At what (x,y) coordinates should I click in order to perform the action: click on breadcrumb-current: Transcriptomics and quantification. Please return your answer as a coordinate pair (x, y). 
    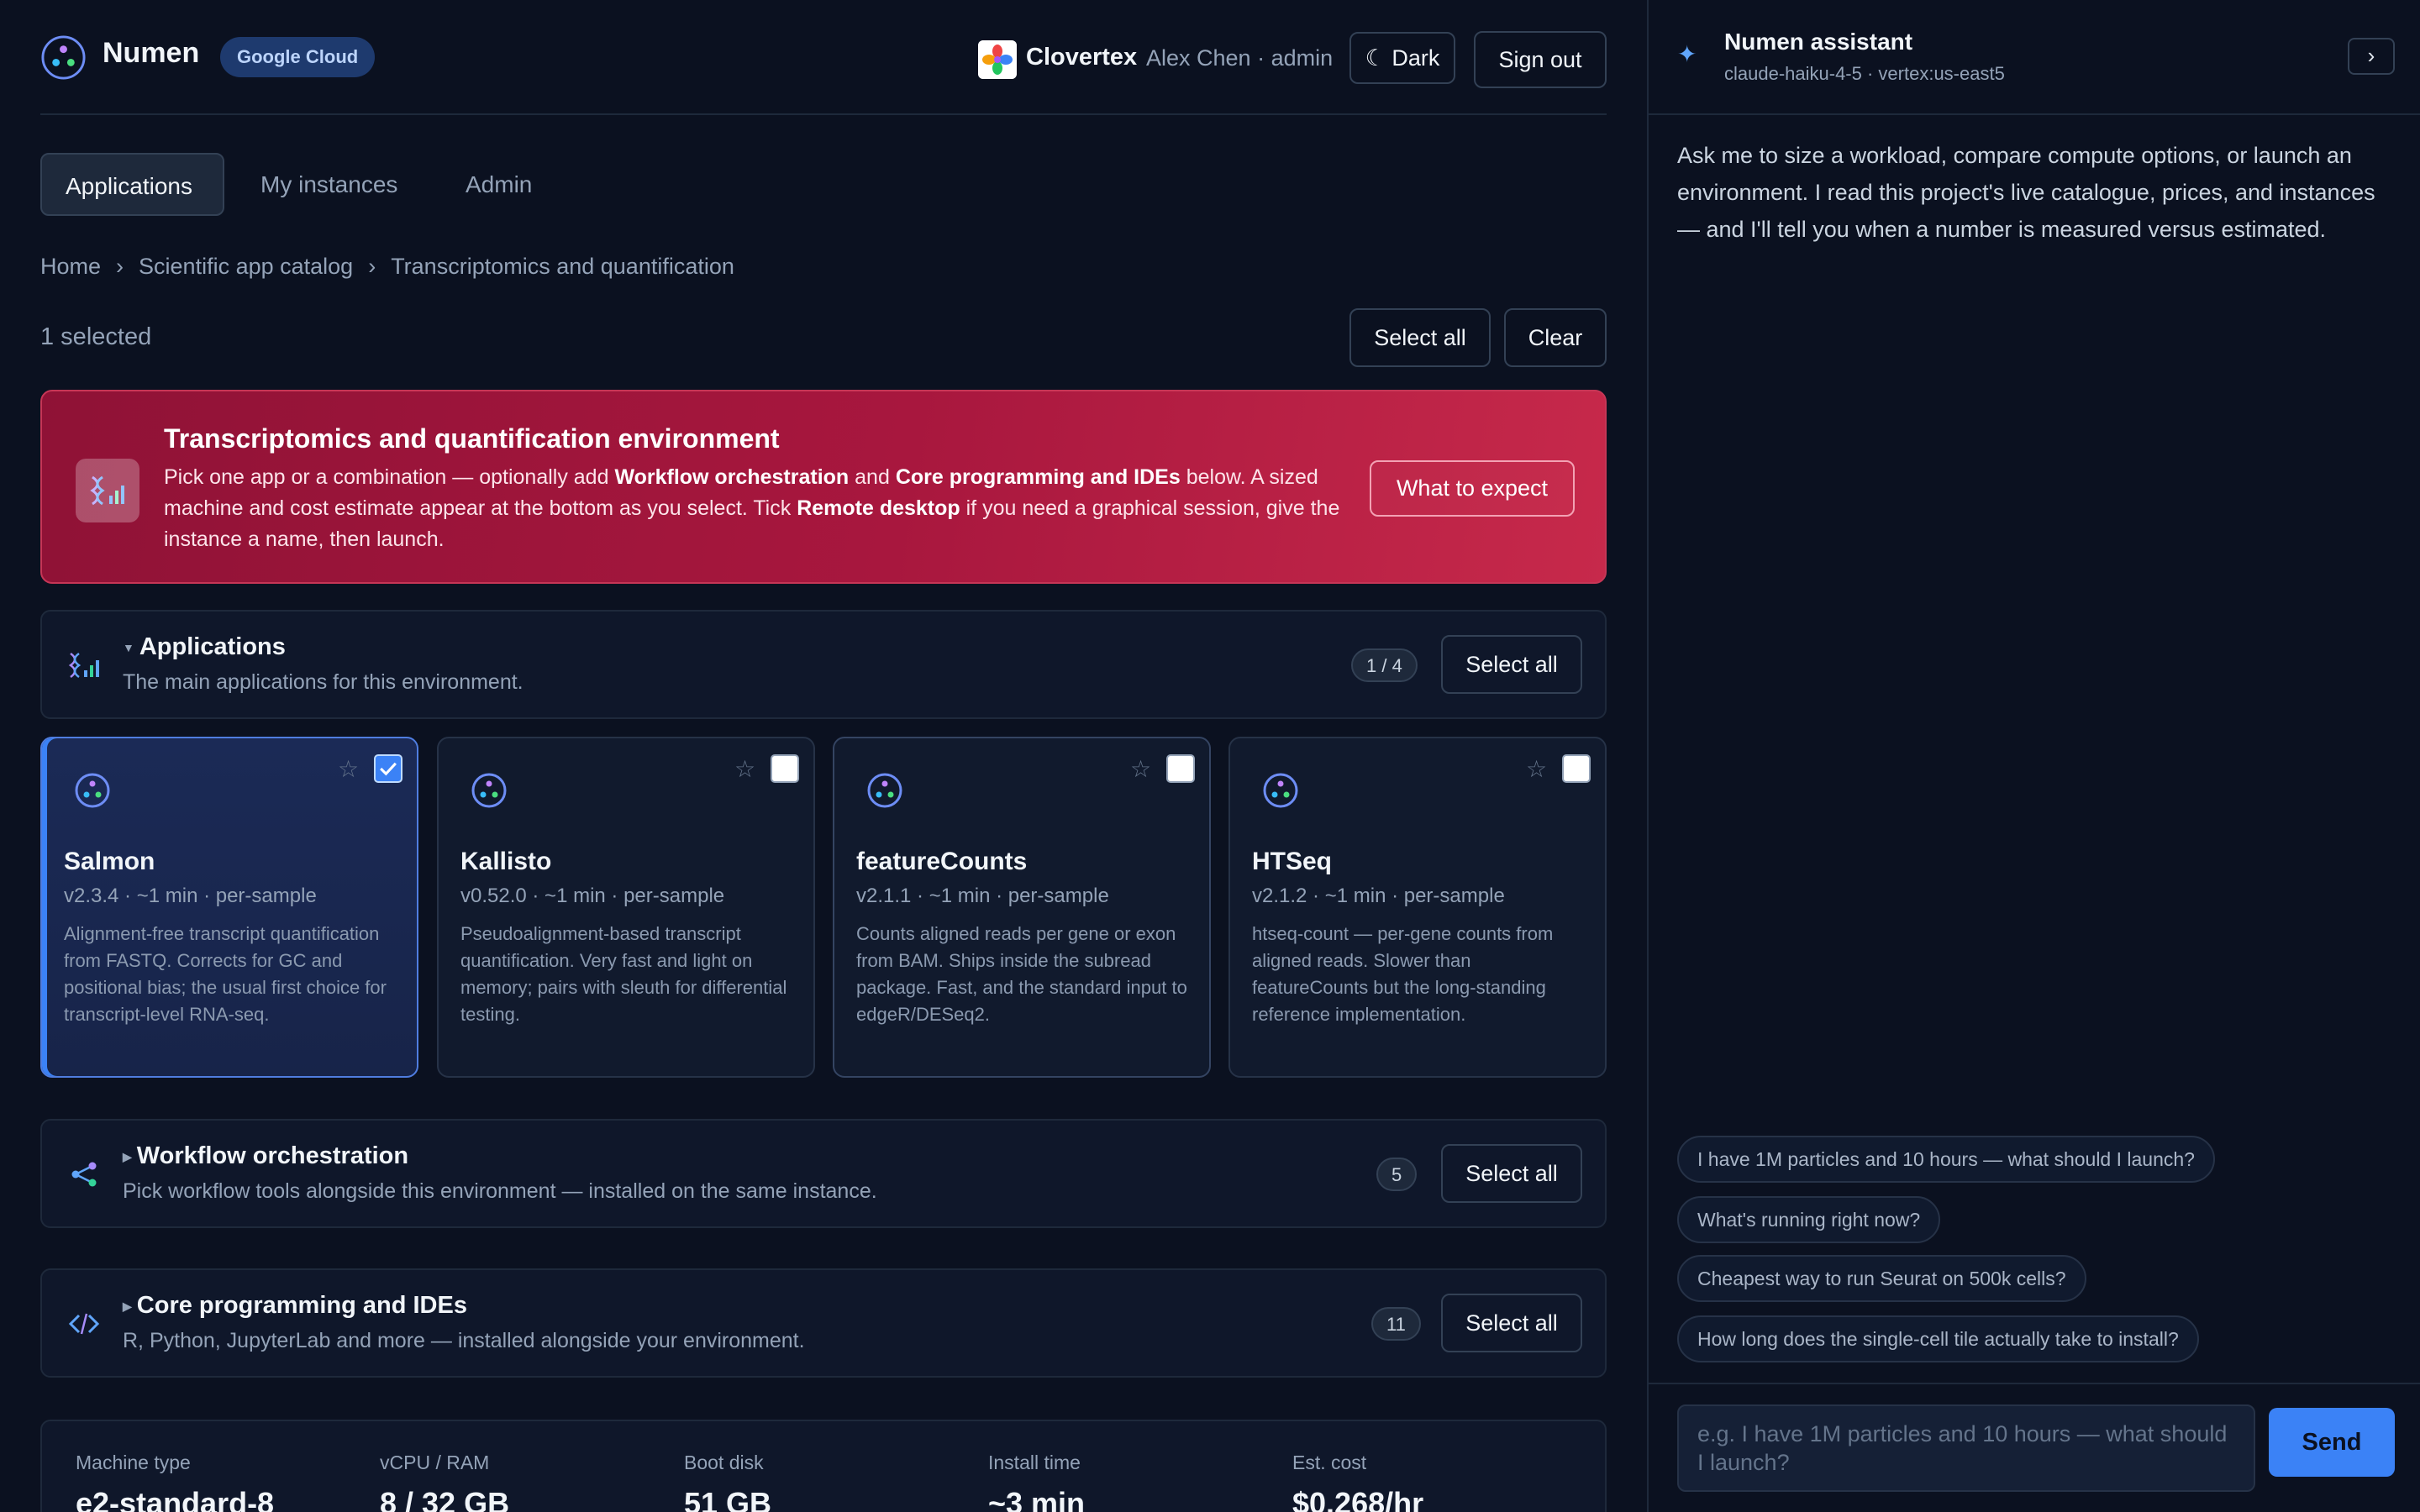
    Looking at the image, I should click on (562, 266).